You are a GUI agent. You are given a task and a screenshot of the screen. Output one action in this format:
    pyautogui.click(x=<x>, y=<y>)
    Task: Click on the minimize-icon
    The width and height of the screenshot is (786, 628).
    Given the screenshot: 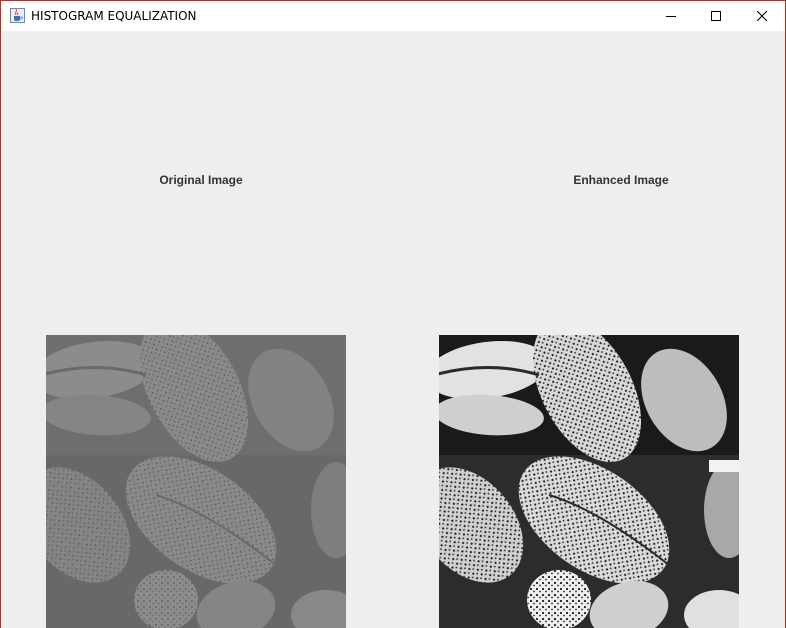 What is the action you would take?
    pyautogui.click(x=671, y=16)
    